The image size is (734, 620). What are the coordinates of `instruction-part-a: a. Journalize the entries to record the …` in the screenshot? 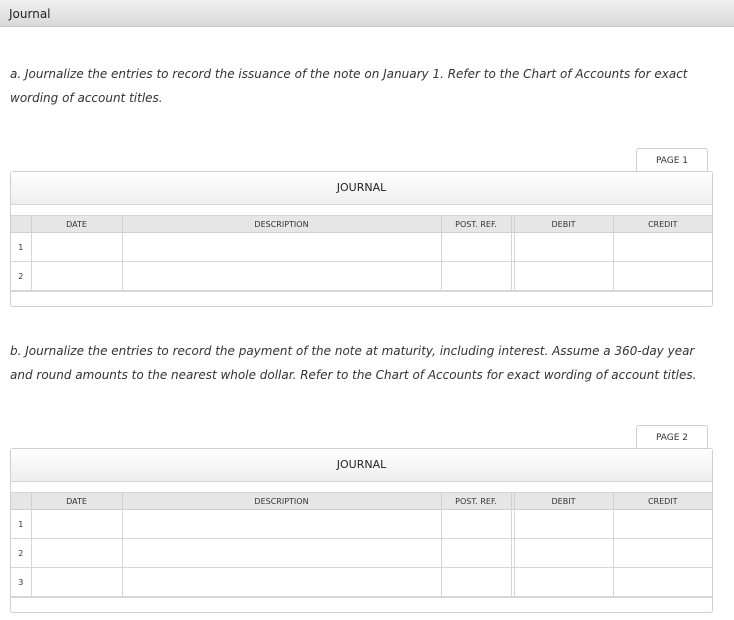 It's located at (349, 86).